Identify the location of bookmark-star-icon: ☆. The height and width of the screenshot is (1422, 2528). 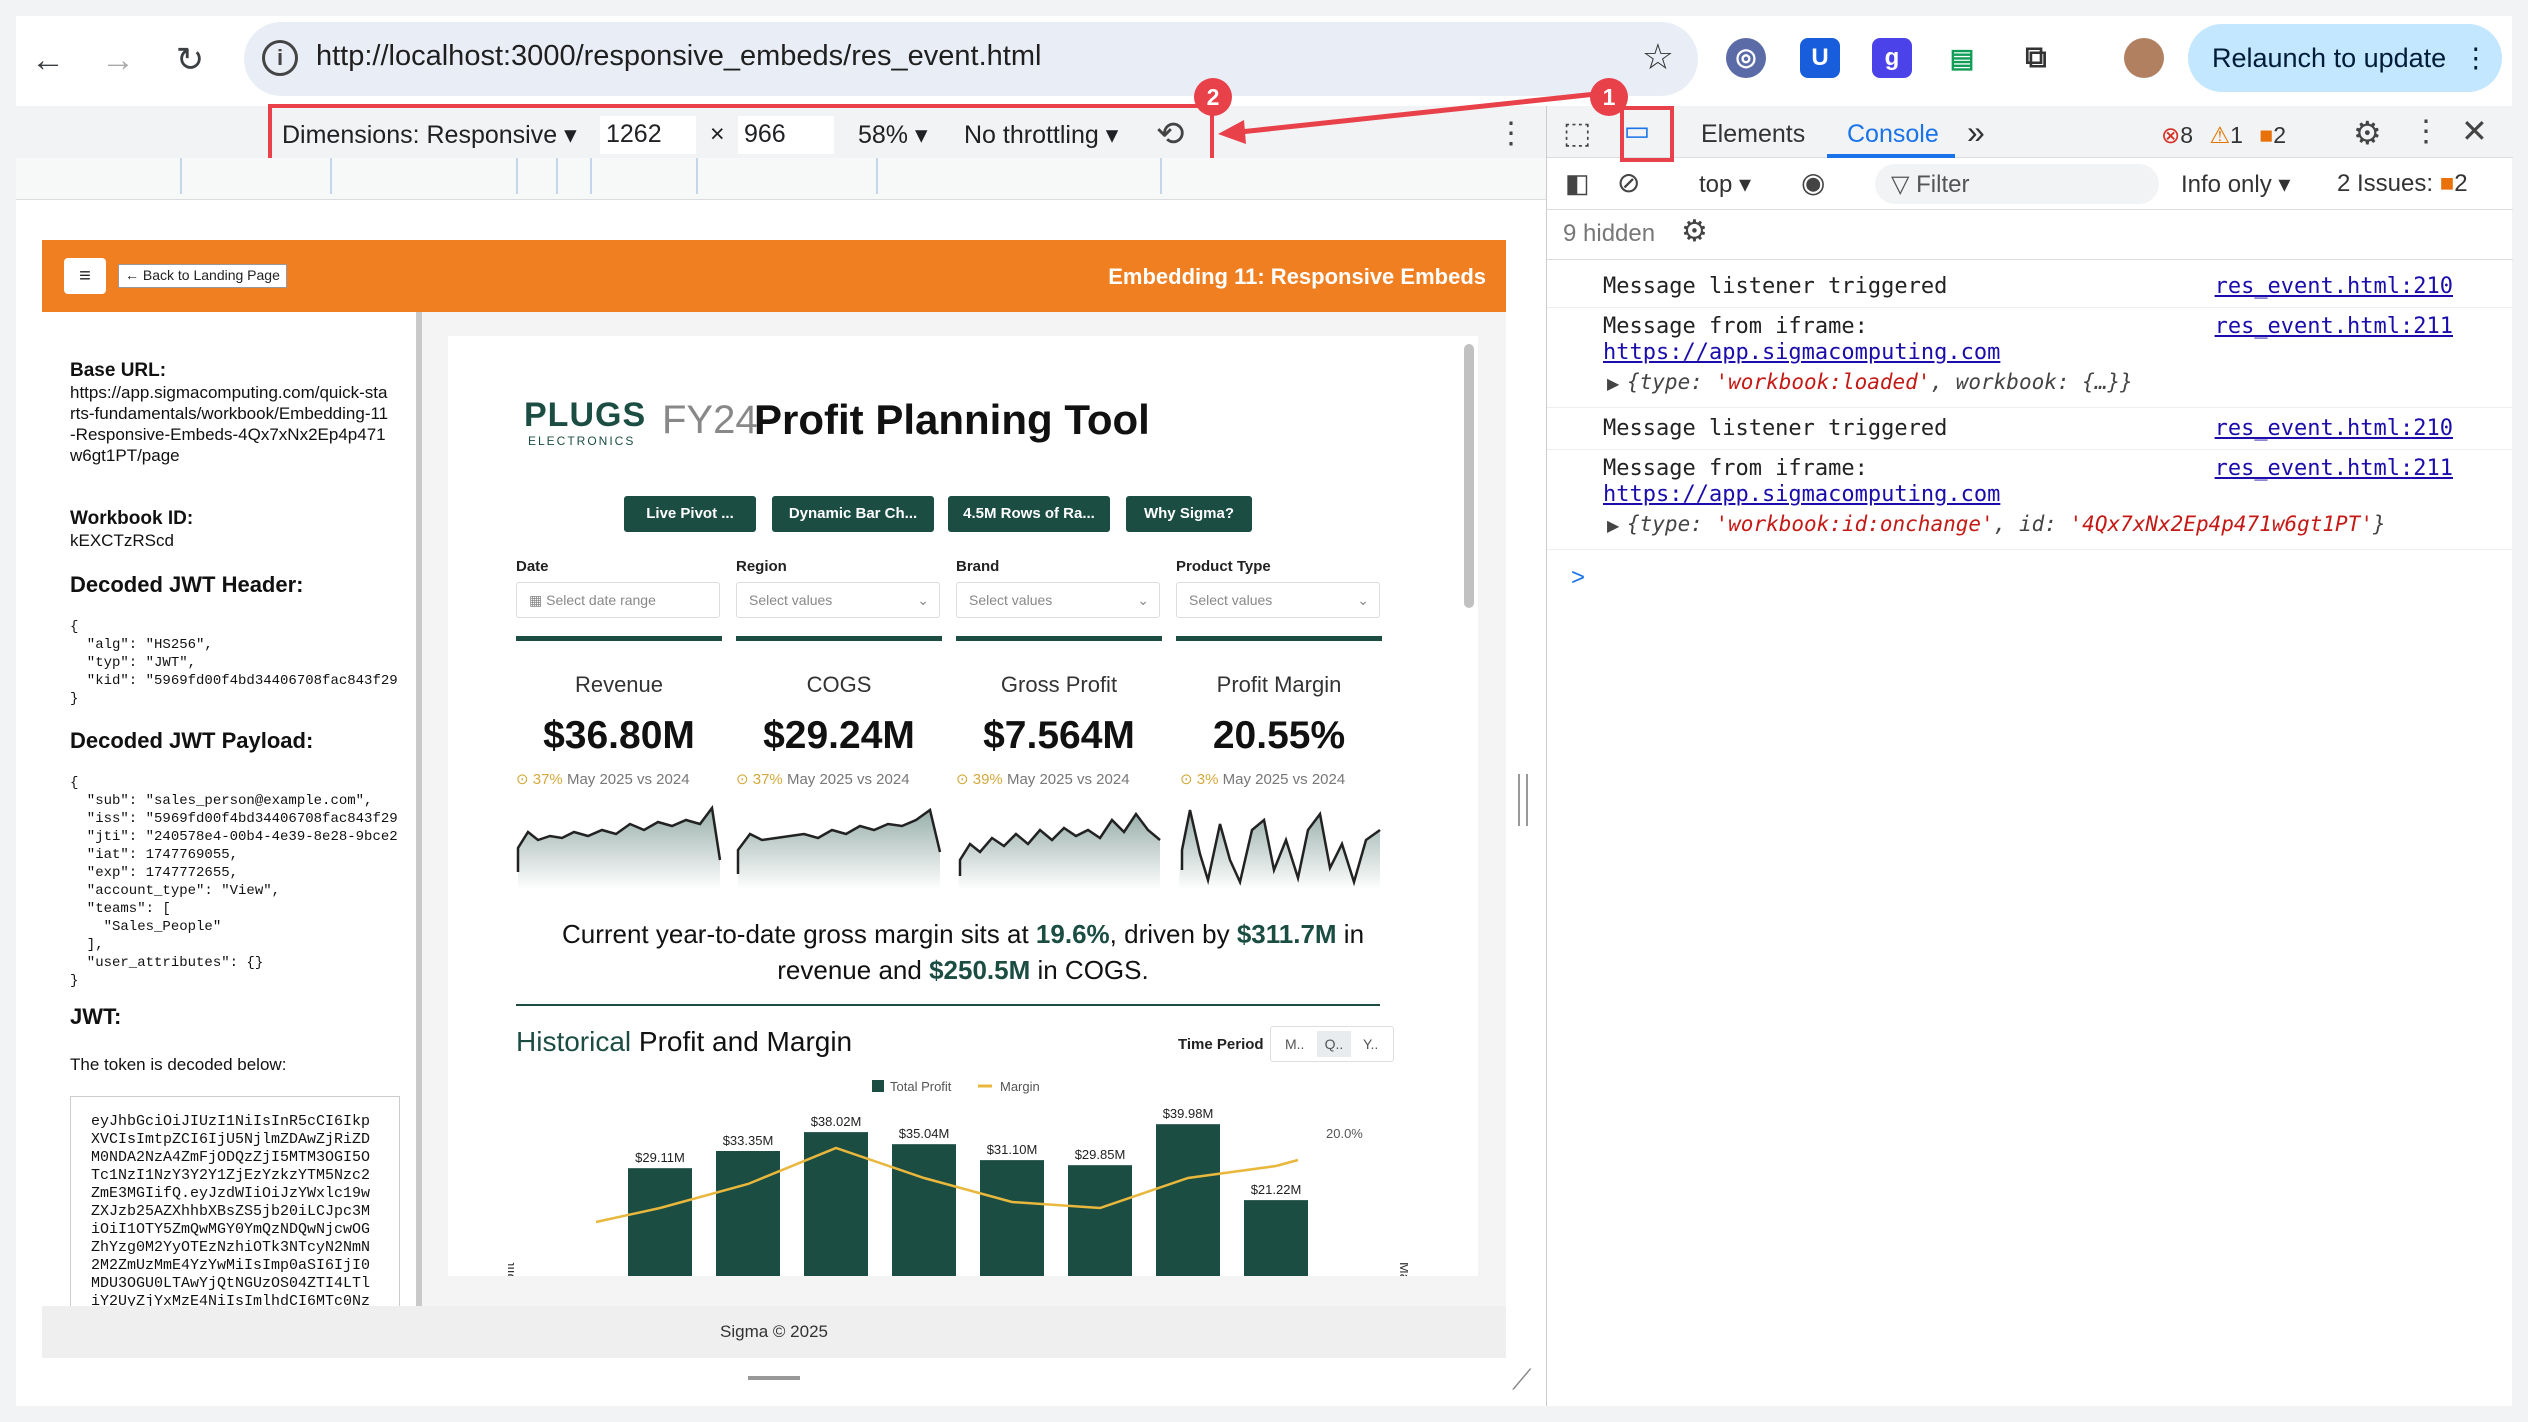
(1658, 57).